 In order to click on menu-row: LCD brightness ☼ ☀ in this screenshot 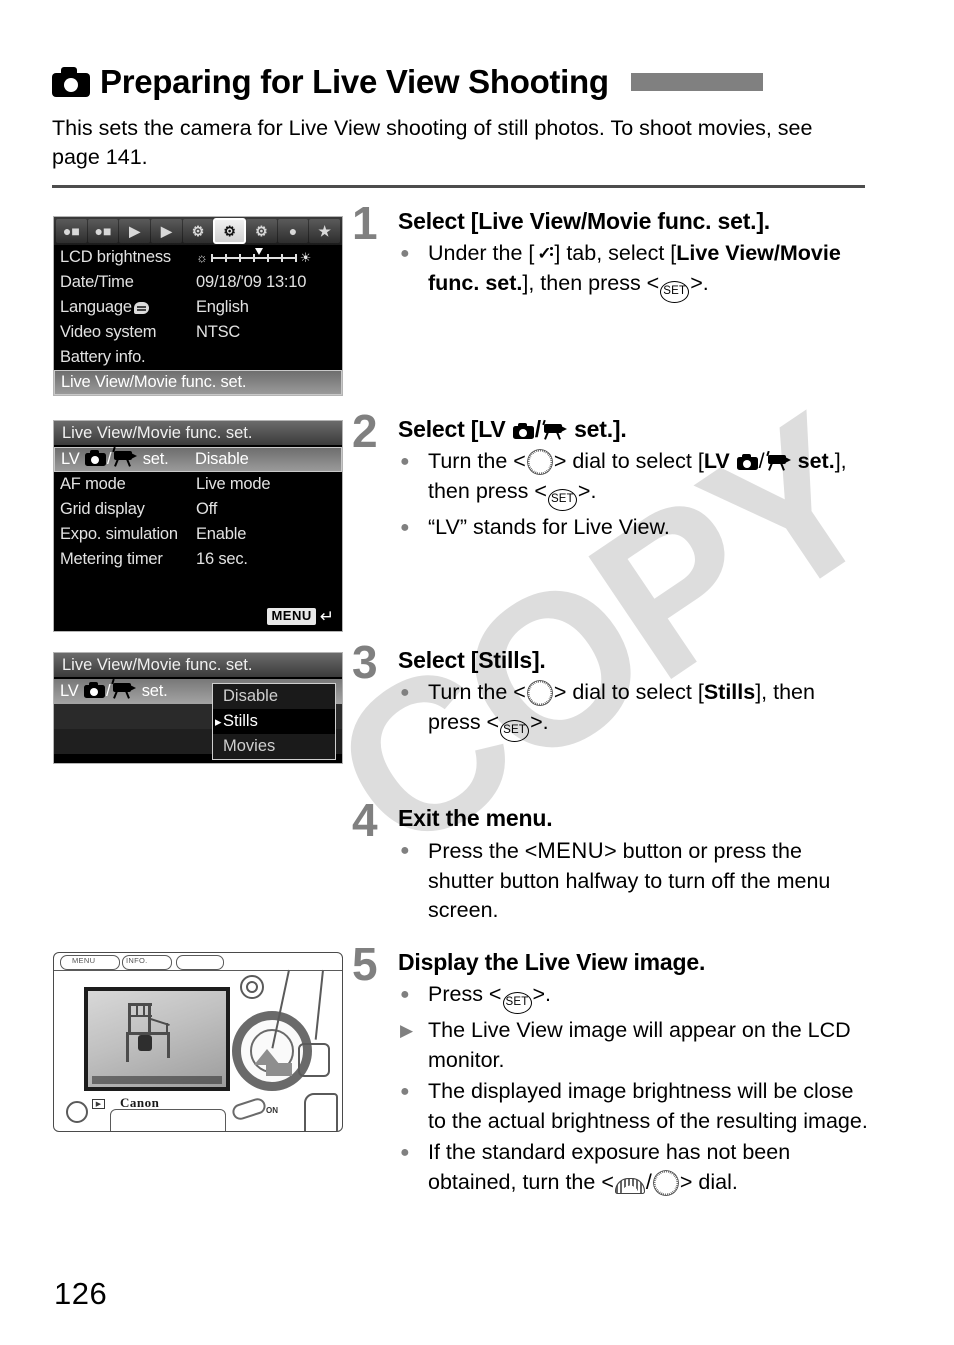, I will do `click(198, 257)`.